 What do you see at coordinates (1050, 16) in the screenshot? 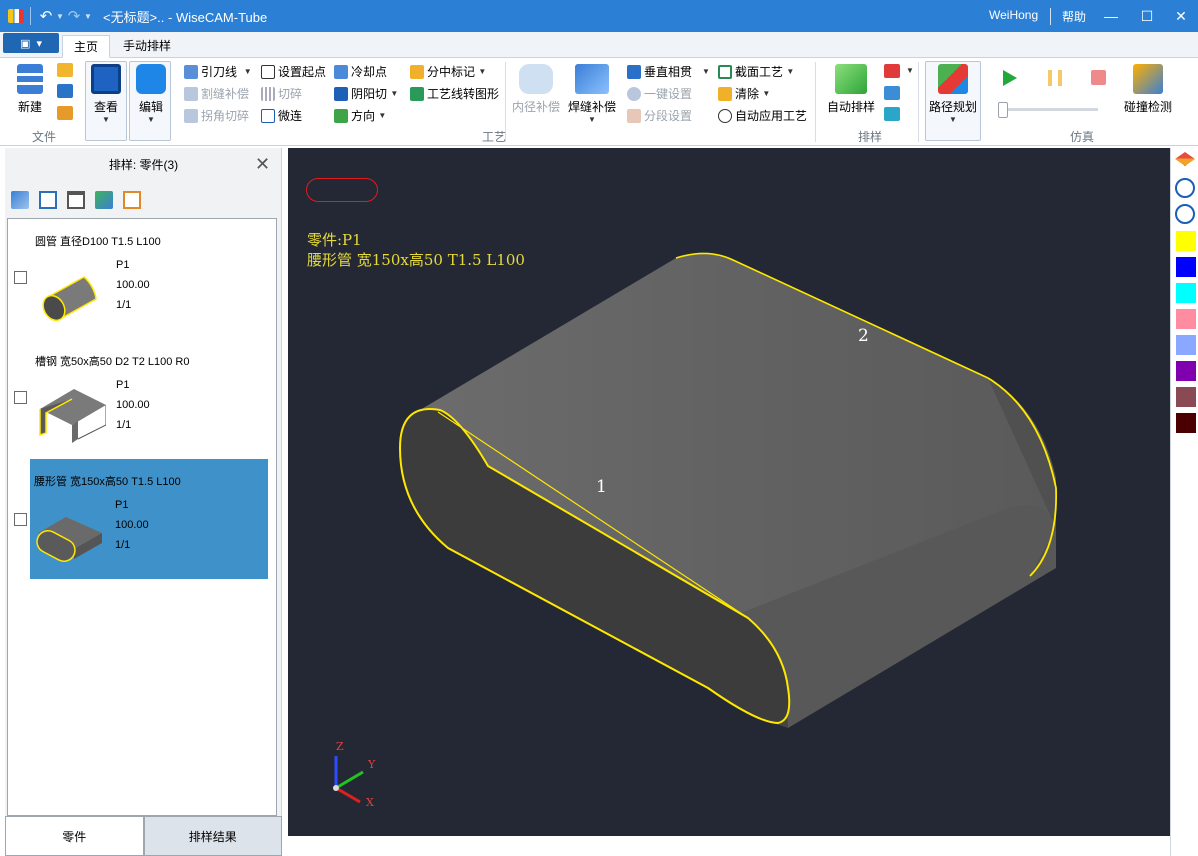
I see `title-divider` at bounding box center [1050, 16].